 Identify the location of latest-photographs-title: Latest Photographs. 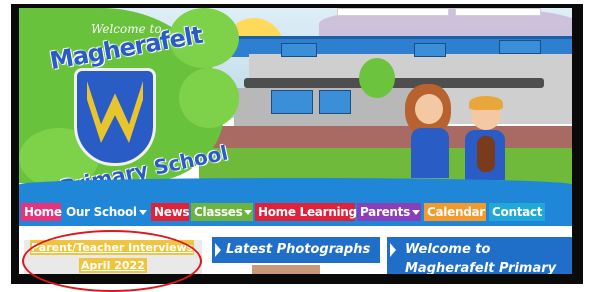
(298, 249).